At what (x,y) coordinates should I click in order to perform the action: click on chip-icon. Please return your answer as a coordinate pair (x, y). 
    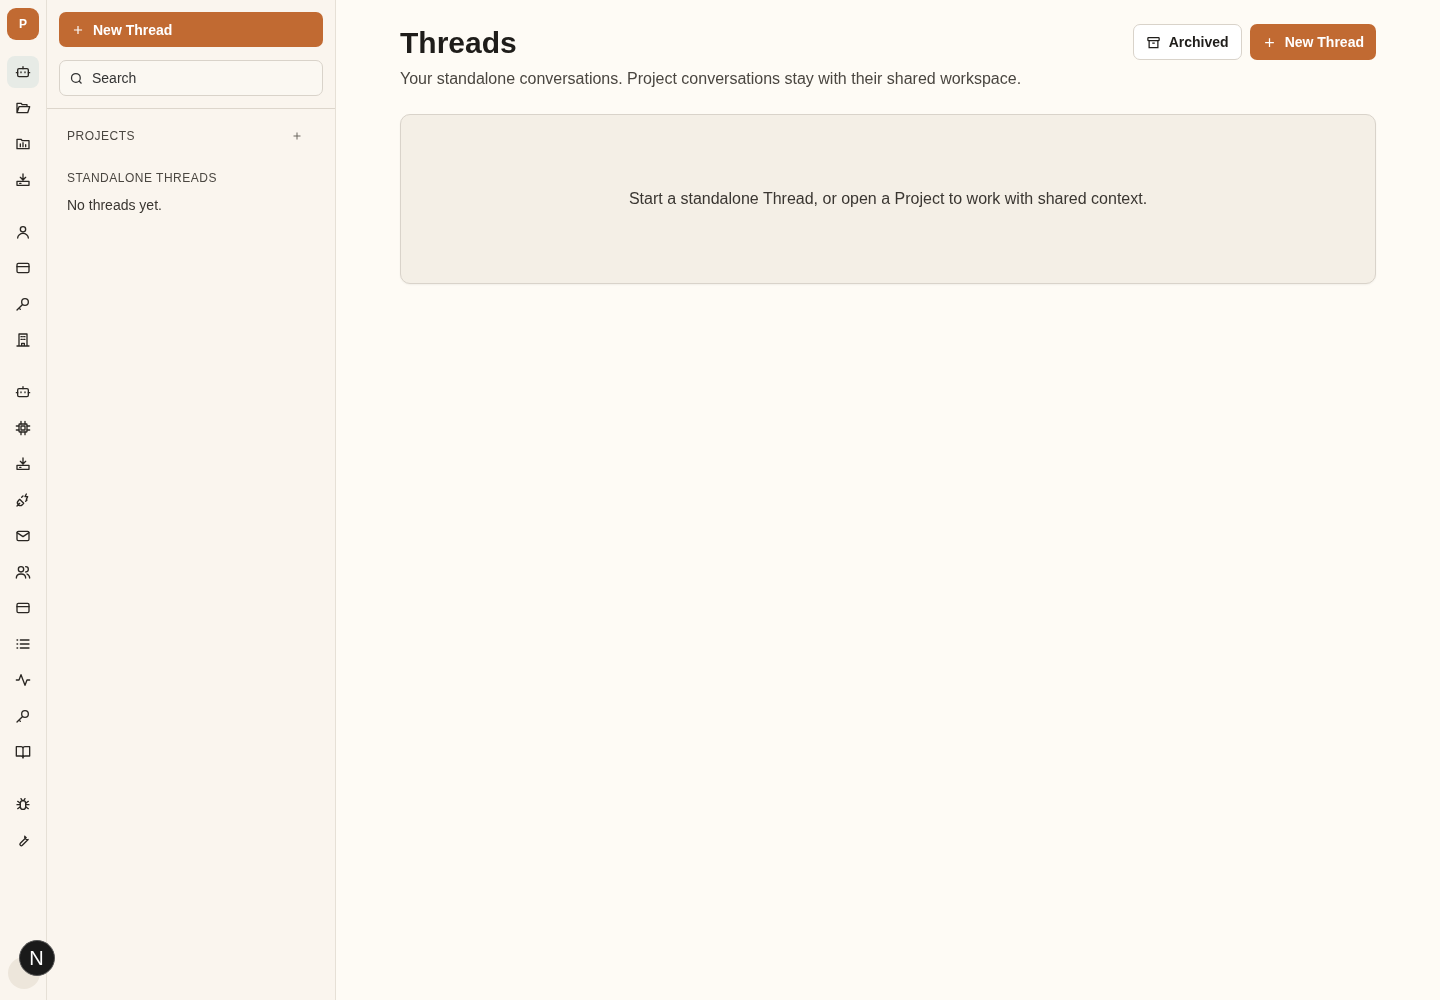
    Looking at the image, I should click on (23, 428).